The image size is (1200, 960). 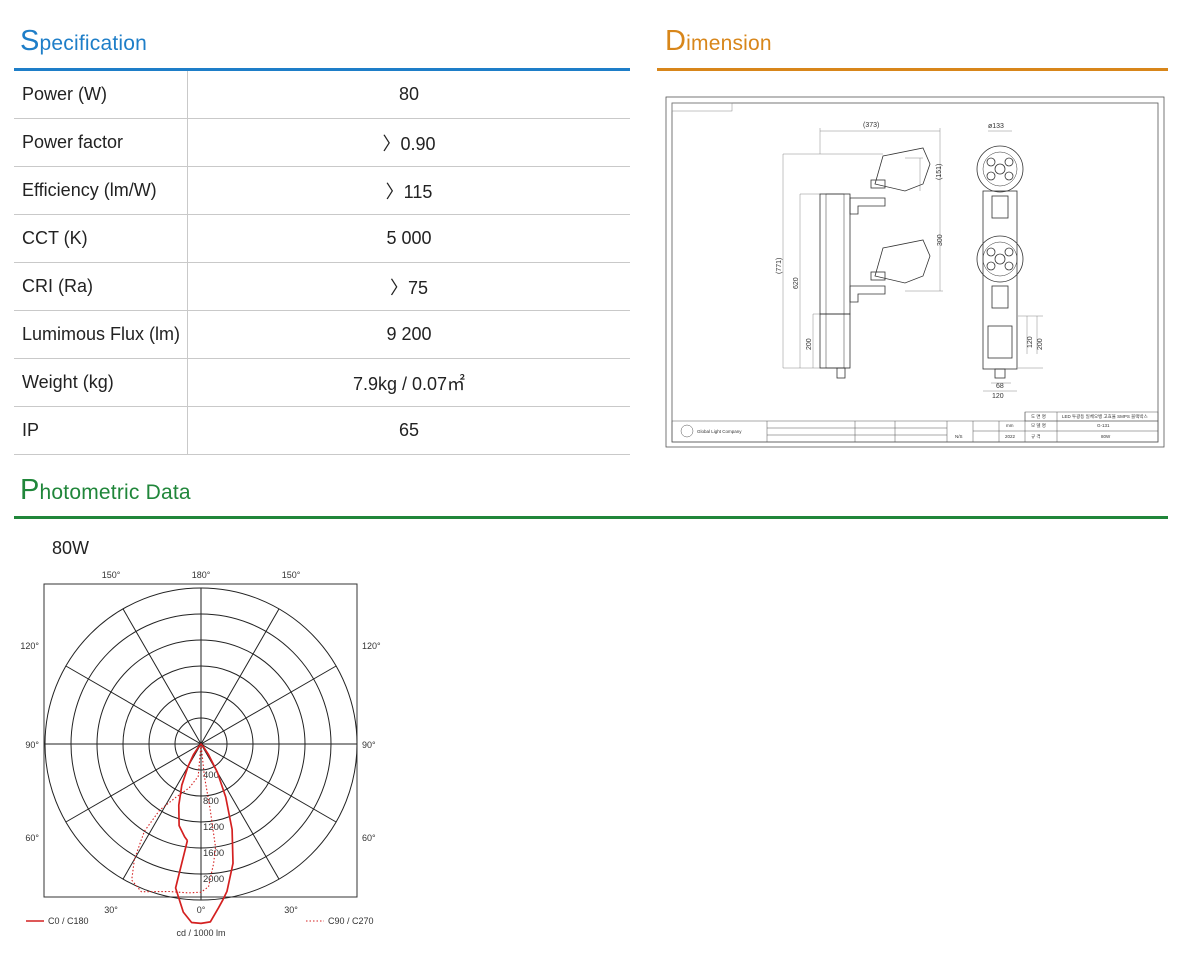 I want to click on table-row: Weight (kg) 7.9kg / 0.07㎡, so click(x=322, y=382).